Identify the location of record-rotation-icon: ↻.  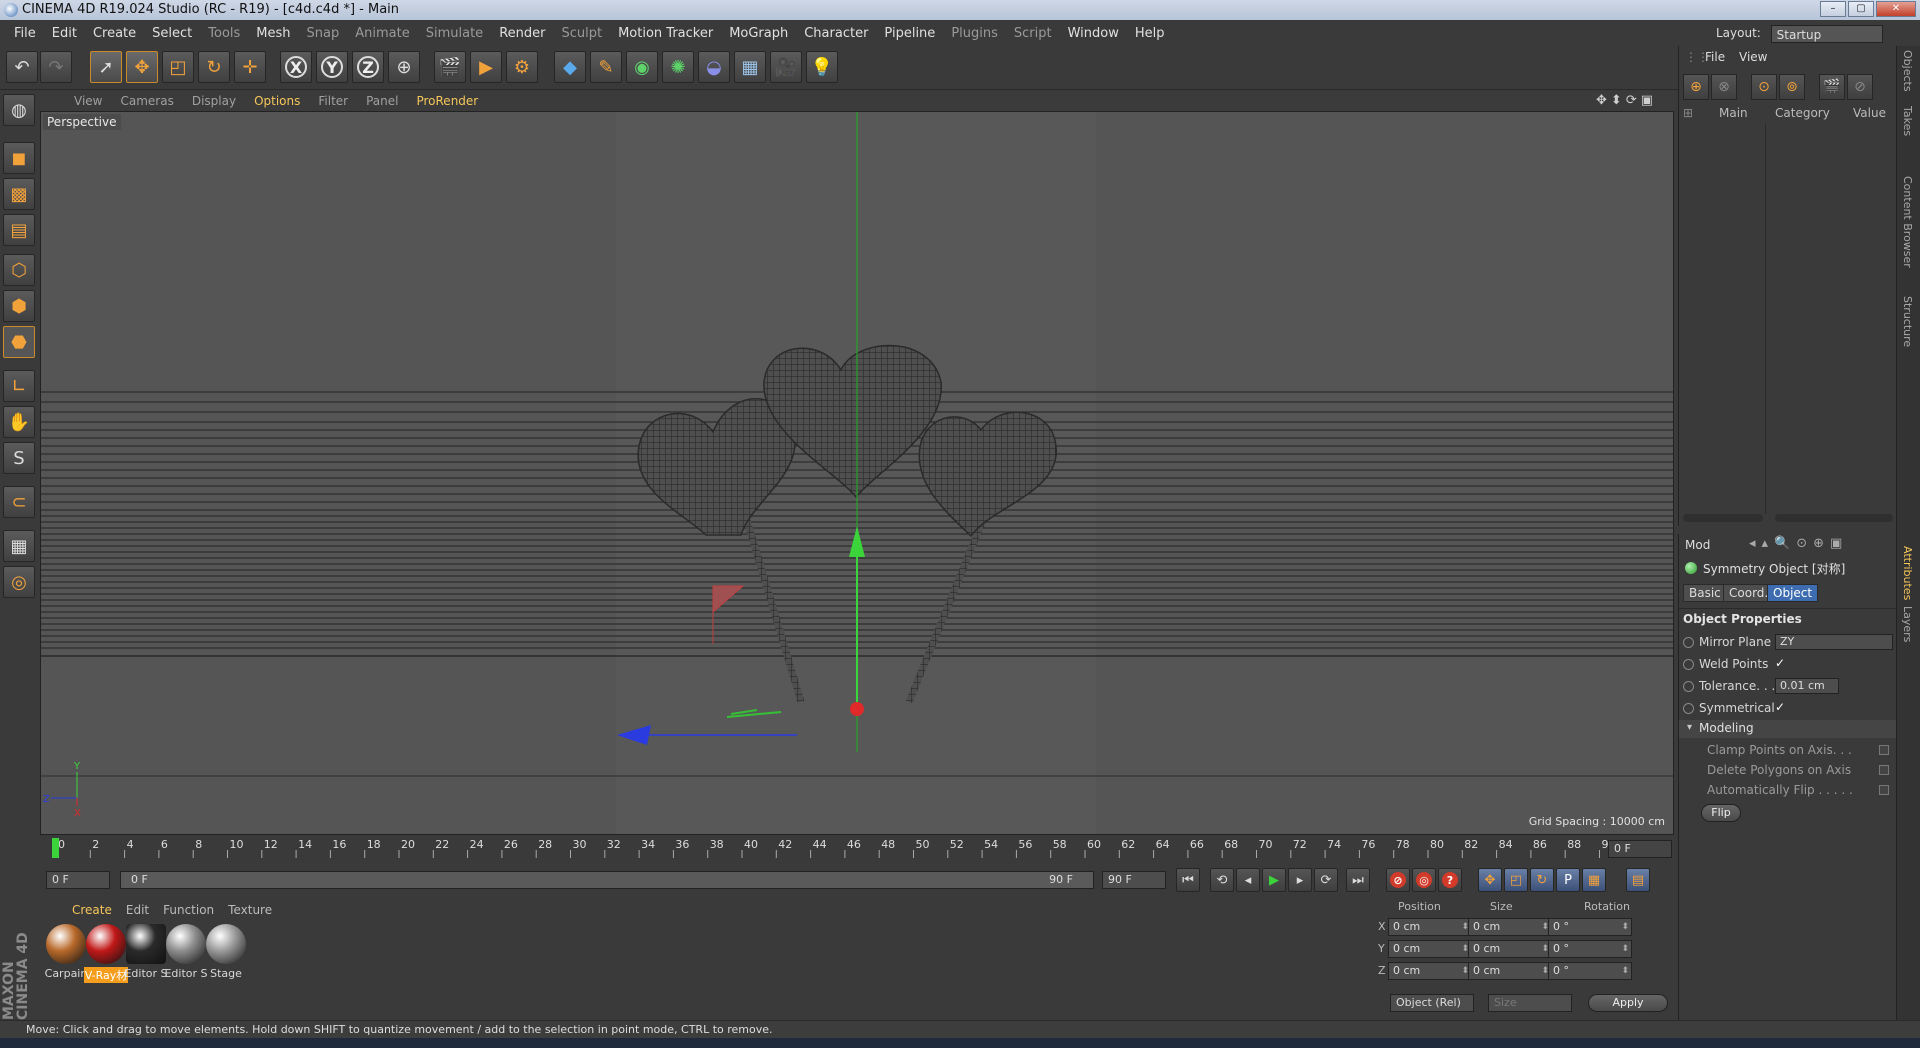
(1542, 880).